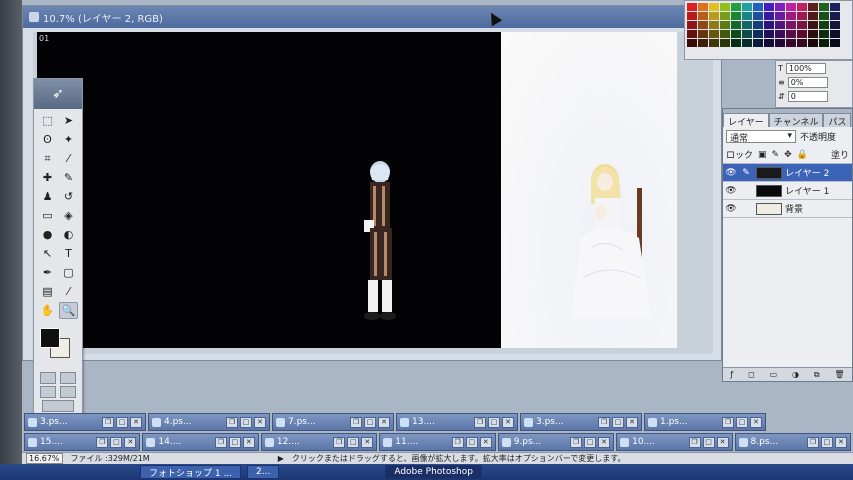 The width and height of the screenshot is (853, 480). What do you see at coordinates (802, 155) in the screenshot?
I see `lock-all-icon: 🔒` at bounding box center [802, 155].